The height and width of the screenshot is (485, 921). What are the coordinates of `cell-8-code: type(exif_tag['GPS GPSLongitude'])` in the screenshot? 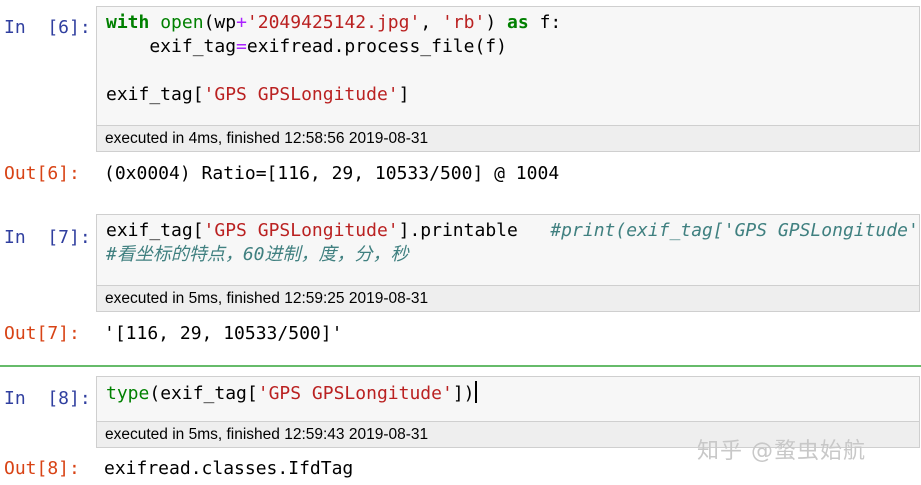 It's located at (508, 391).